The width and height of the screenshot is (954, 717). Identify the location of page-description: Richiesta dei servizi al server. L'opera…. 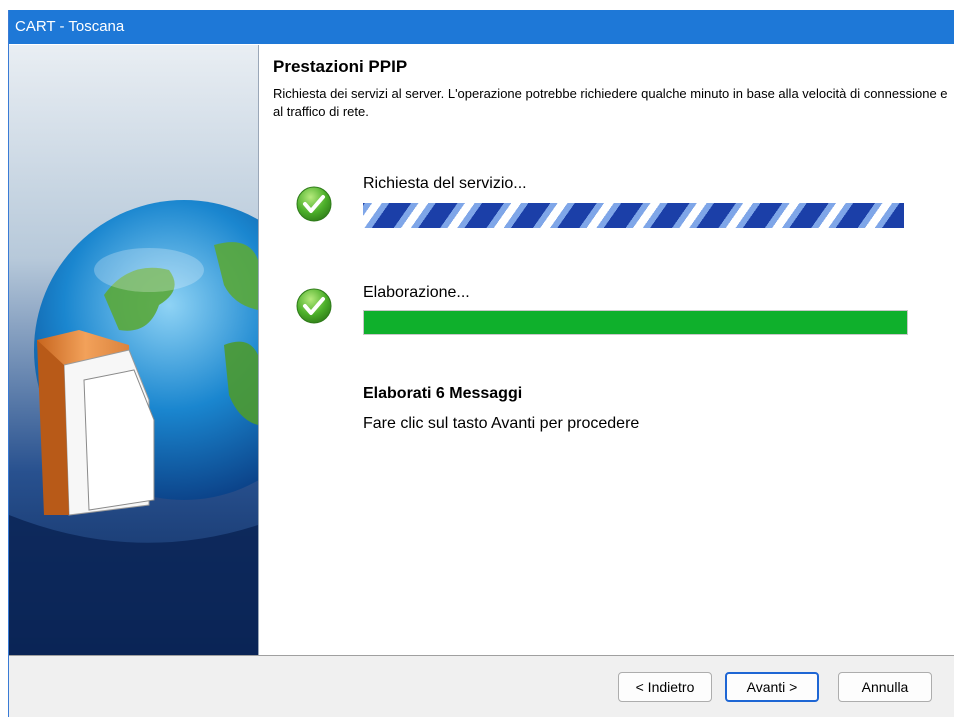
(610, 102).